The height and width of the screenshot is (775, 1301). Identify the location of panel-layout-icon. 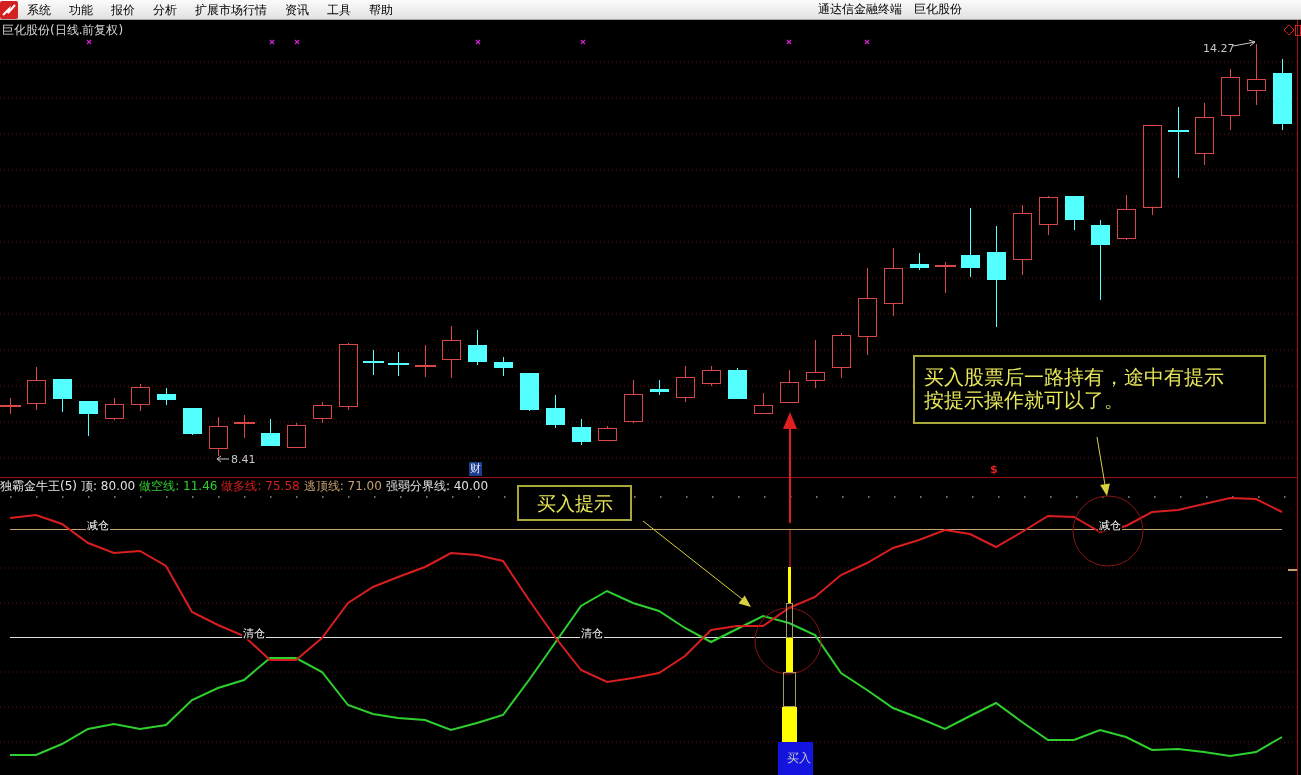
(1298, 30).